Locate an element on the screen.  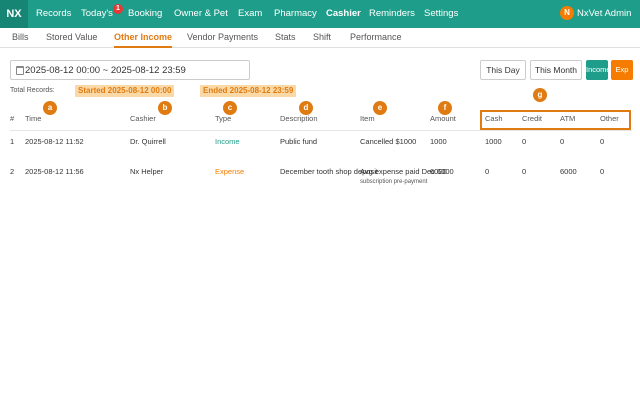
todays-notification-badge: 1 is located at coordinates (118, 9).